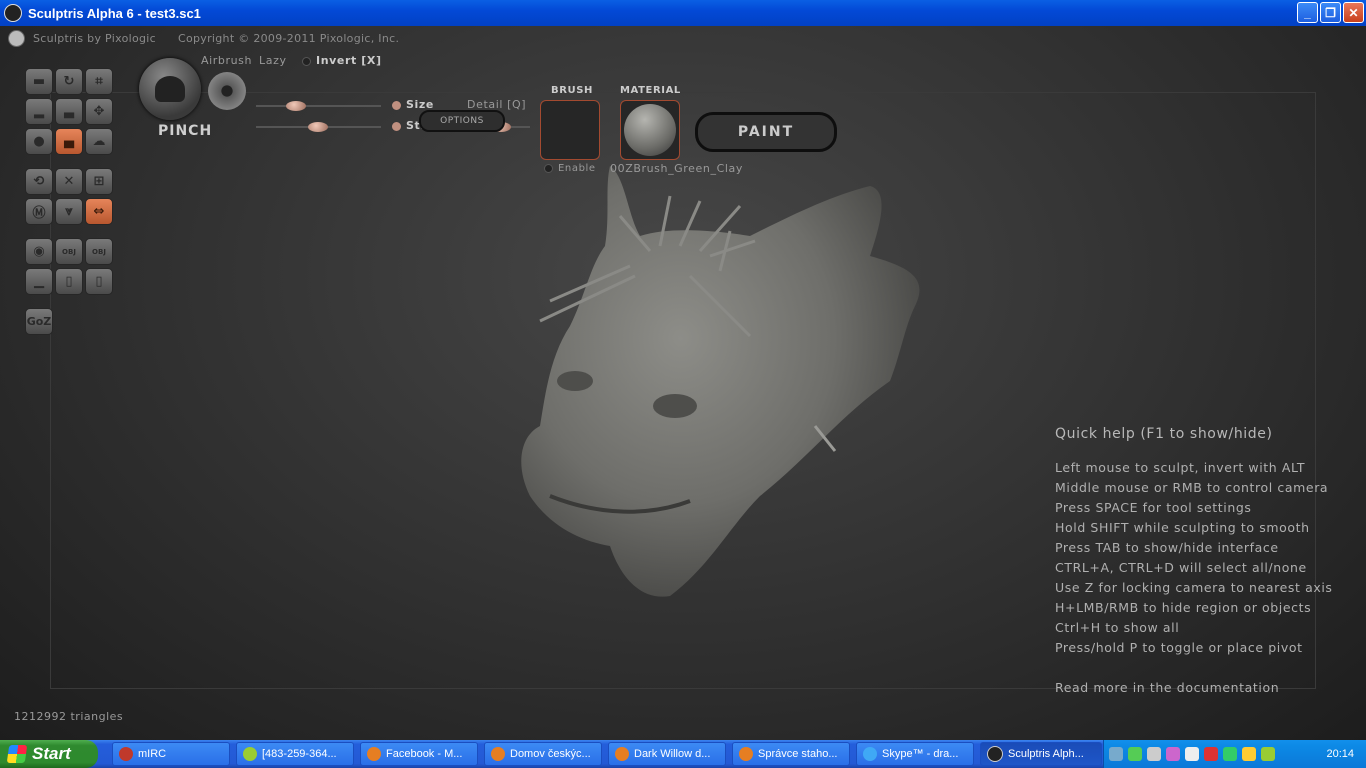 The height and width of the screenshot is (768, 1366). What do you see at coordinates (69, 111) in the screenshot?
I see `inflate-tool-icon: ▃` at bounding box center [69, 111].